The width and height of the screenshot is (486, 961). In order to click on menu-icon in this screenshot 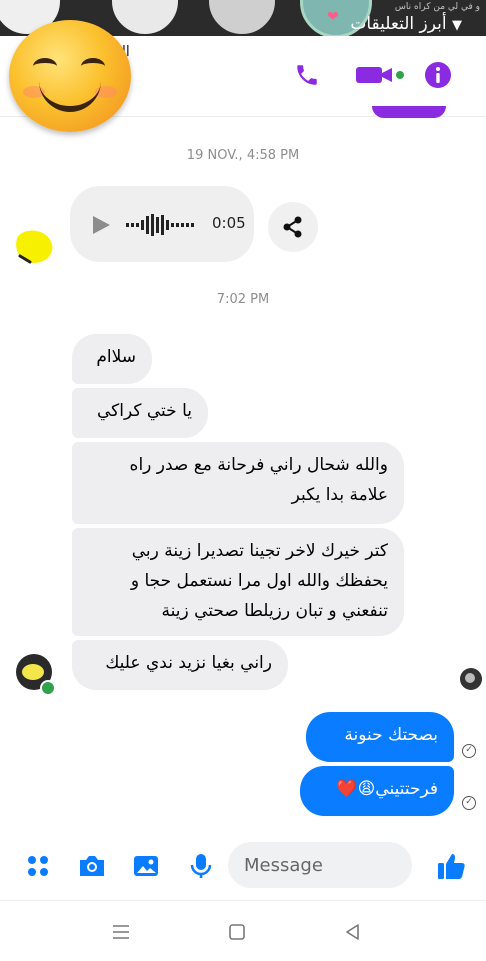, I will do `click(121, 932)`.